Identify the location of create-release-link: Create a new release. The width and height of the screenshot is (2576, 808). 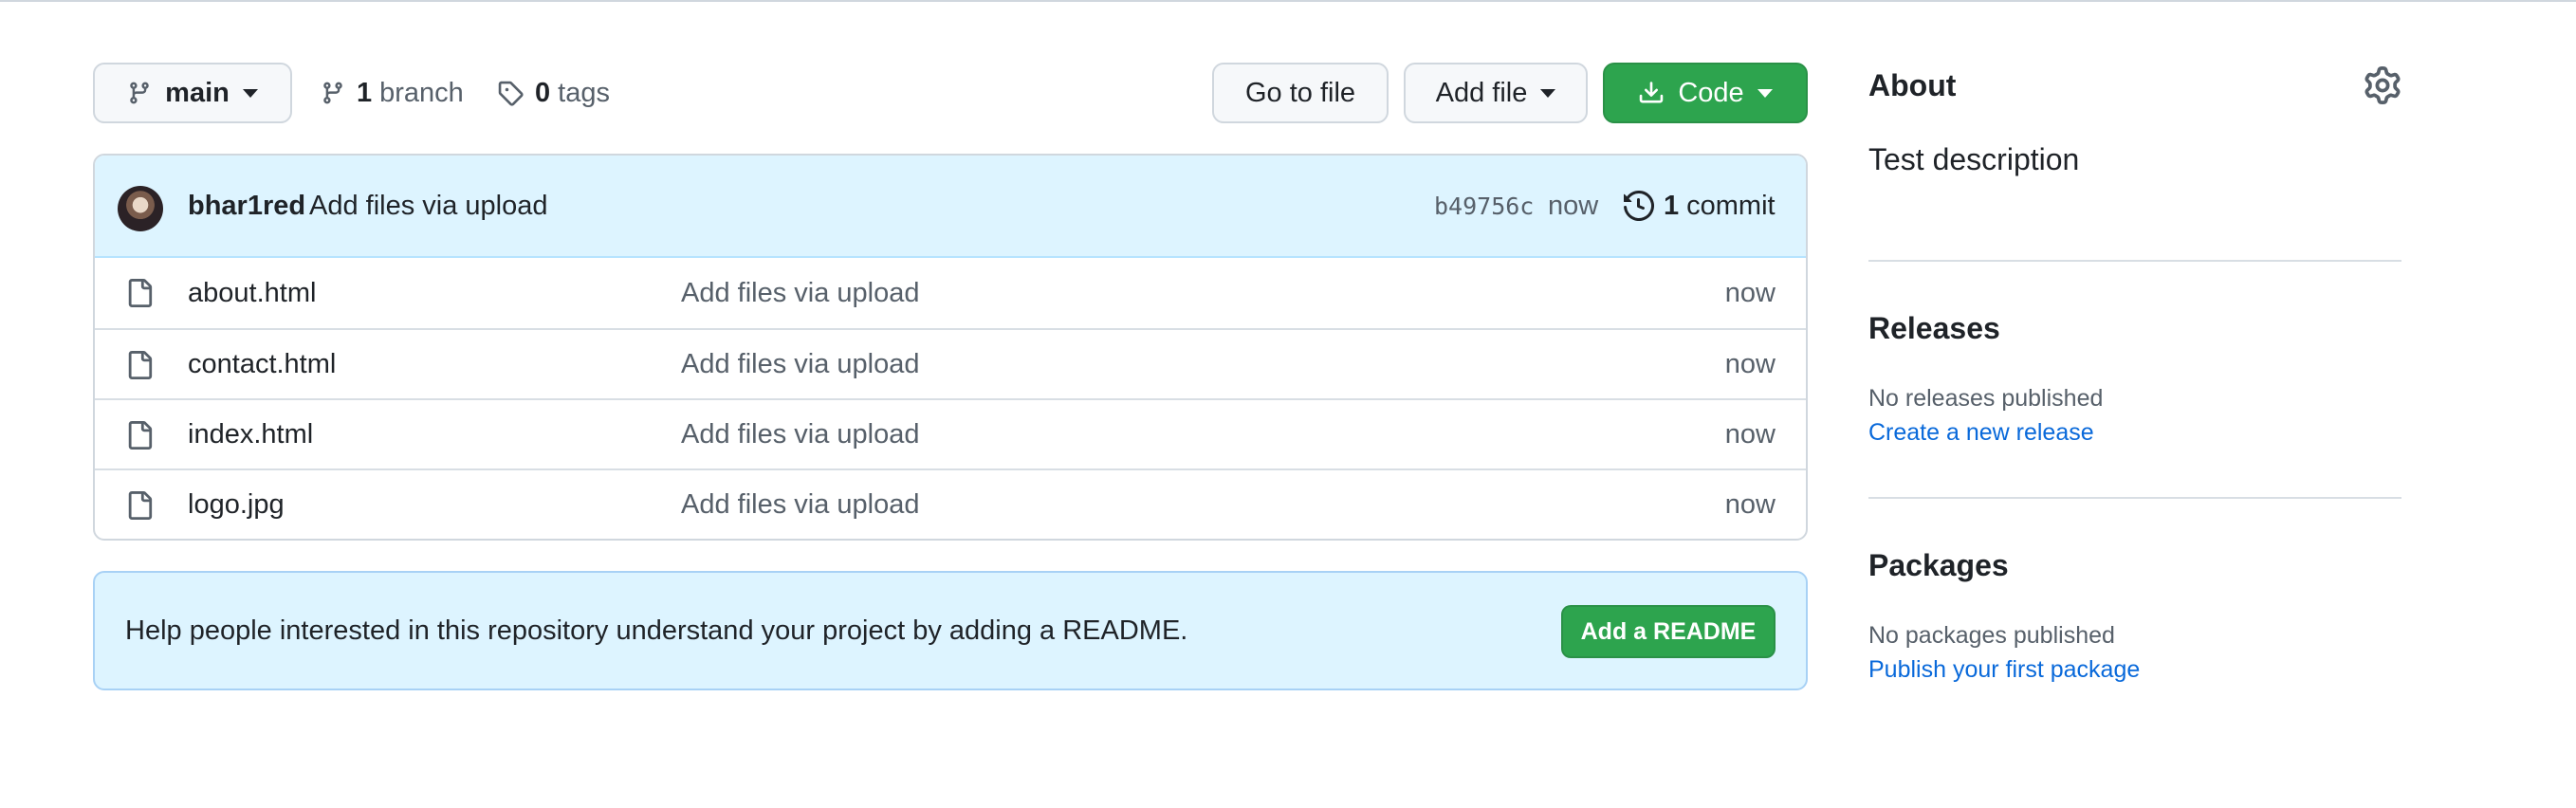
(1981, 433).